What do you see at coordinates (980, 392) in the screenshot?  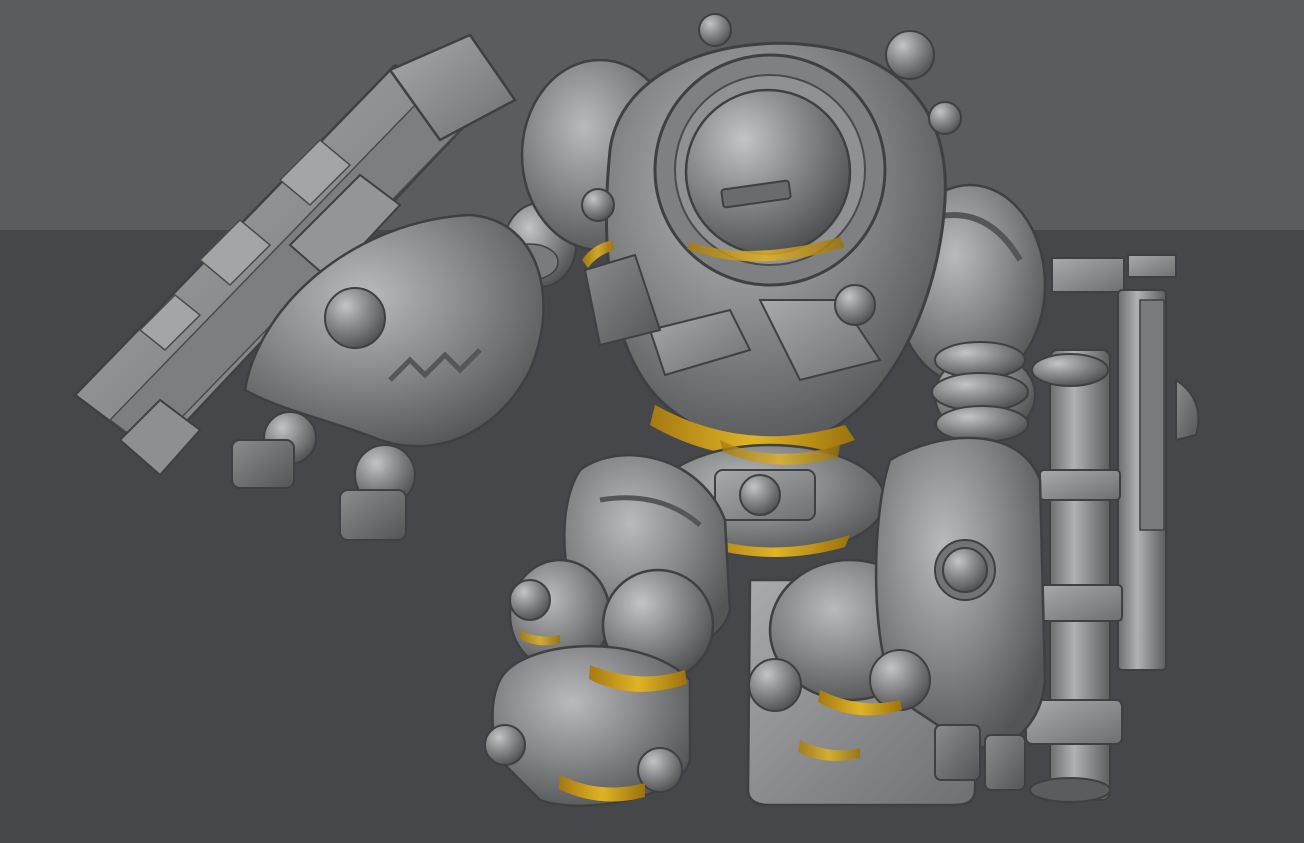 I see `right-arm-coils` at bounding box center [980, 392].